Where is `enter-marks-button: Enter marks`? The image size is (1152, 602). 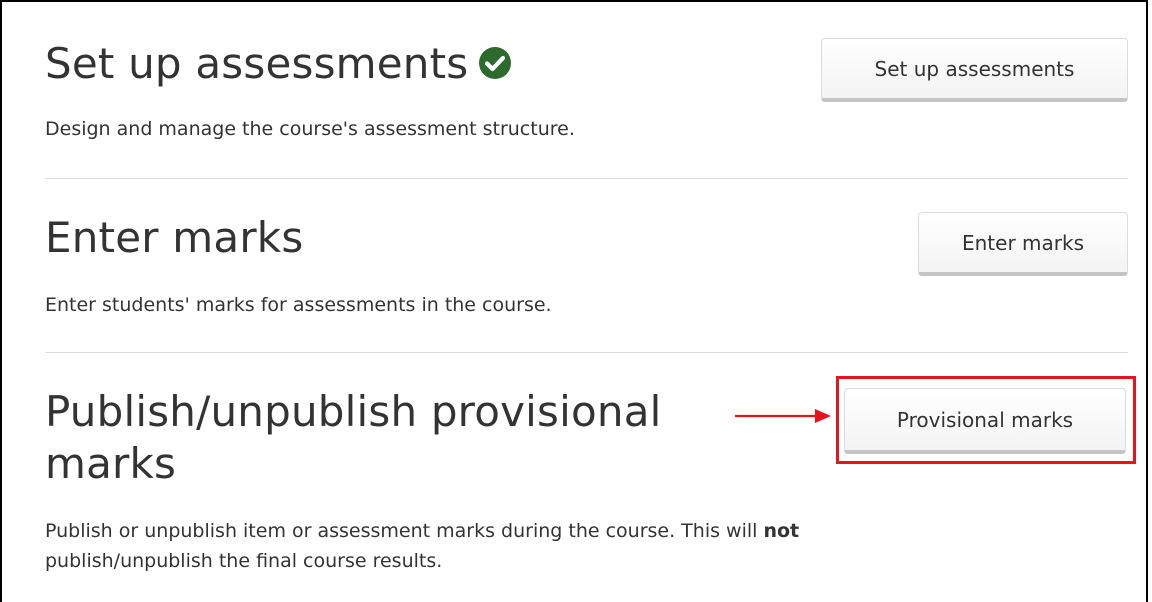 enter-marks-button: Enter marks is located at coordinates (1023, 244).